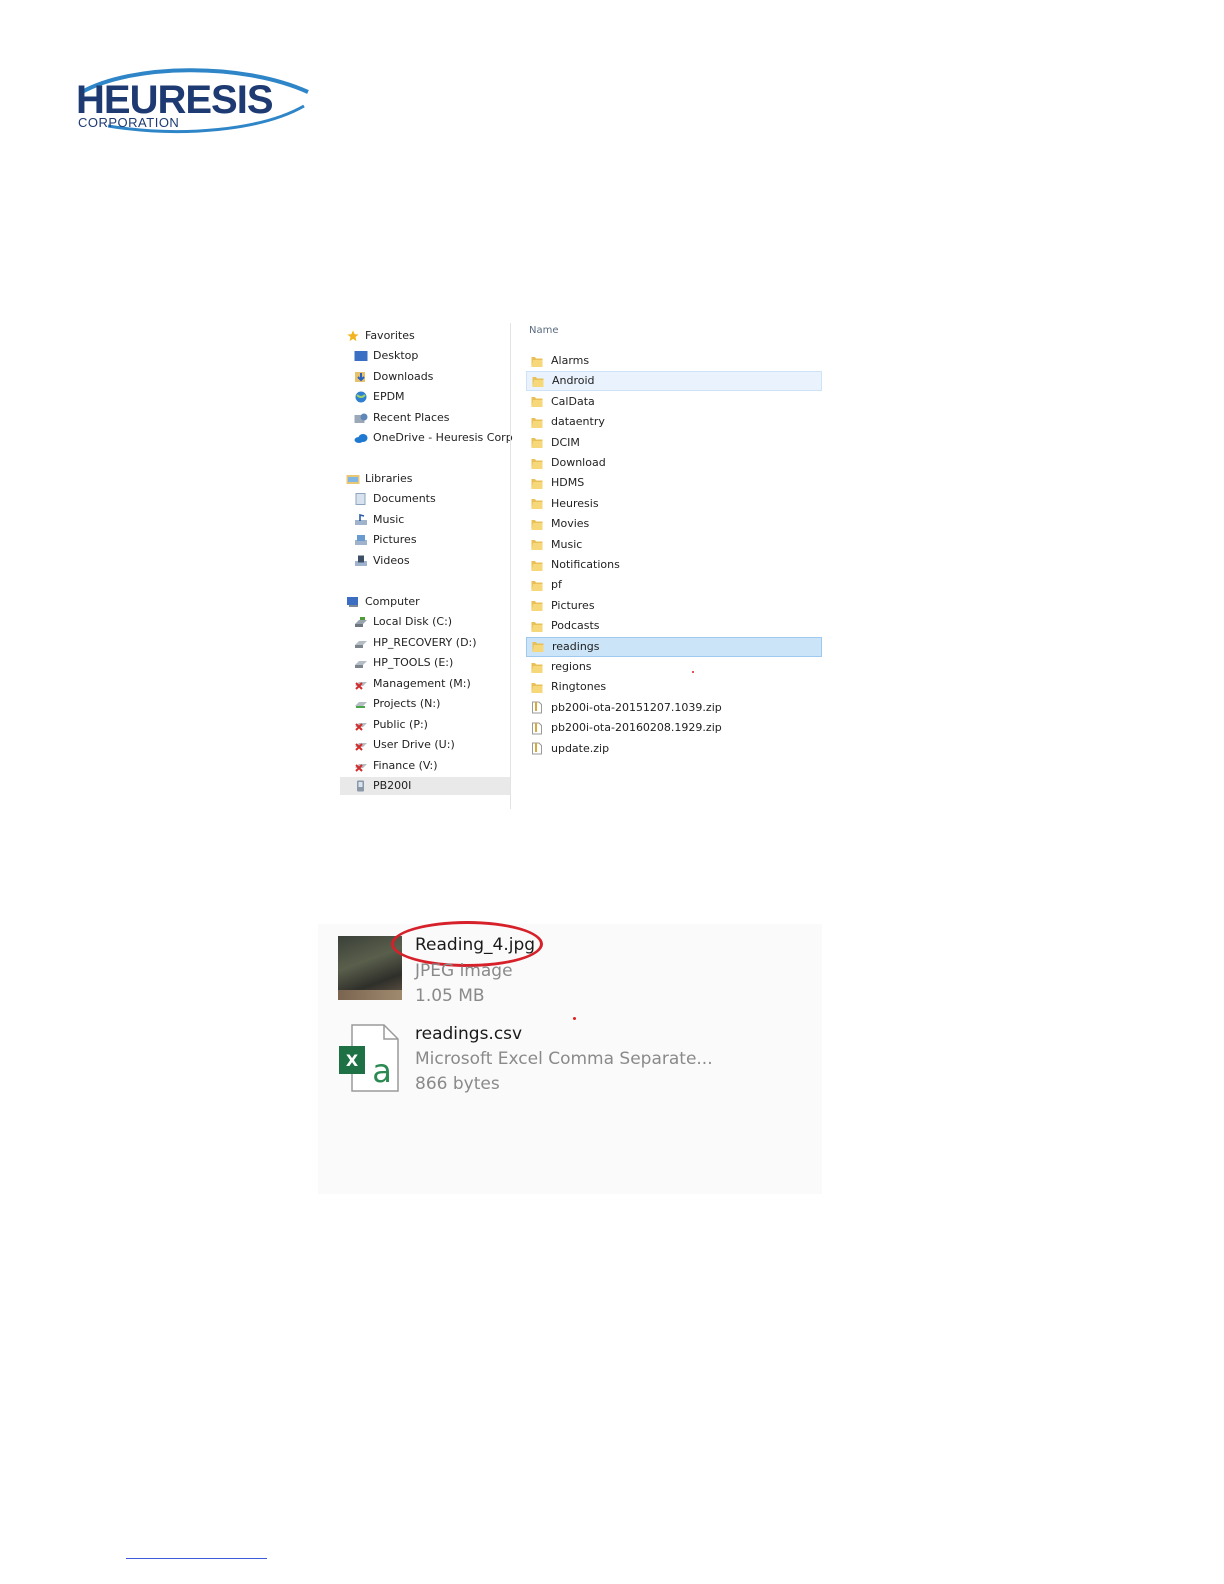  What do you see at coordinates (457, 1084) in the screenshot?
I see `card-file-size: 866 bytes` at bounding box center [457, 1084].